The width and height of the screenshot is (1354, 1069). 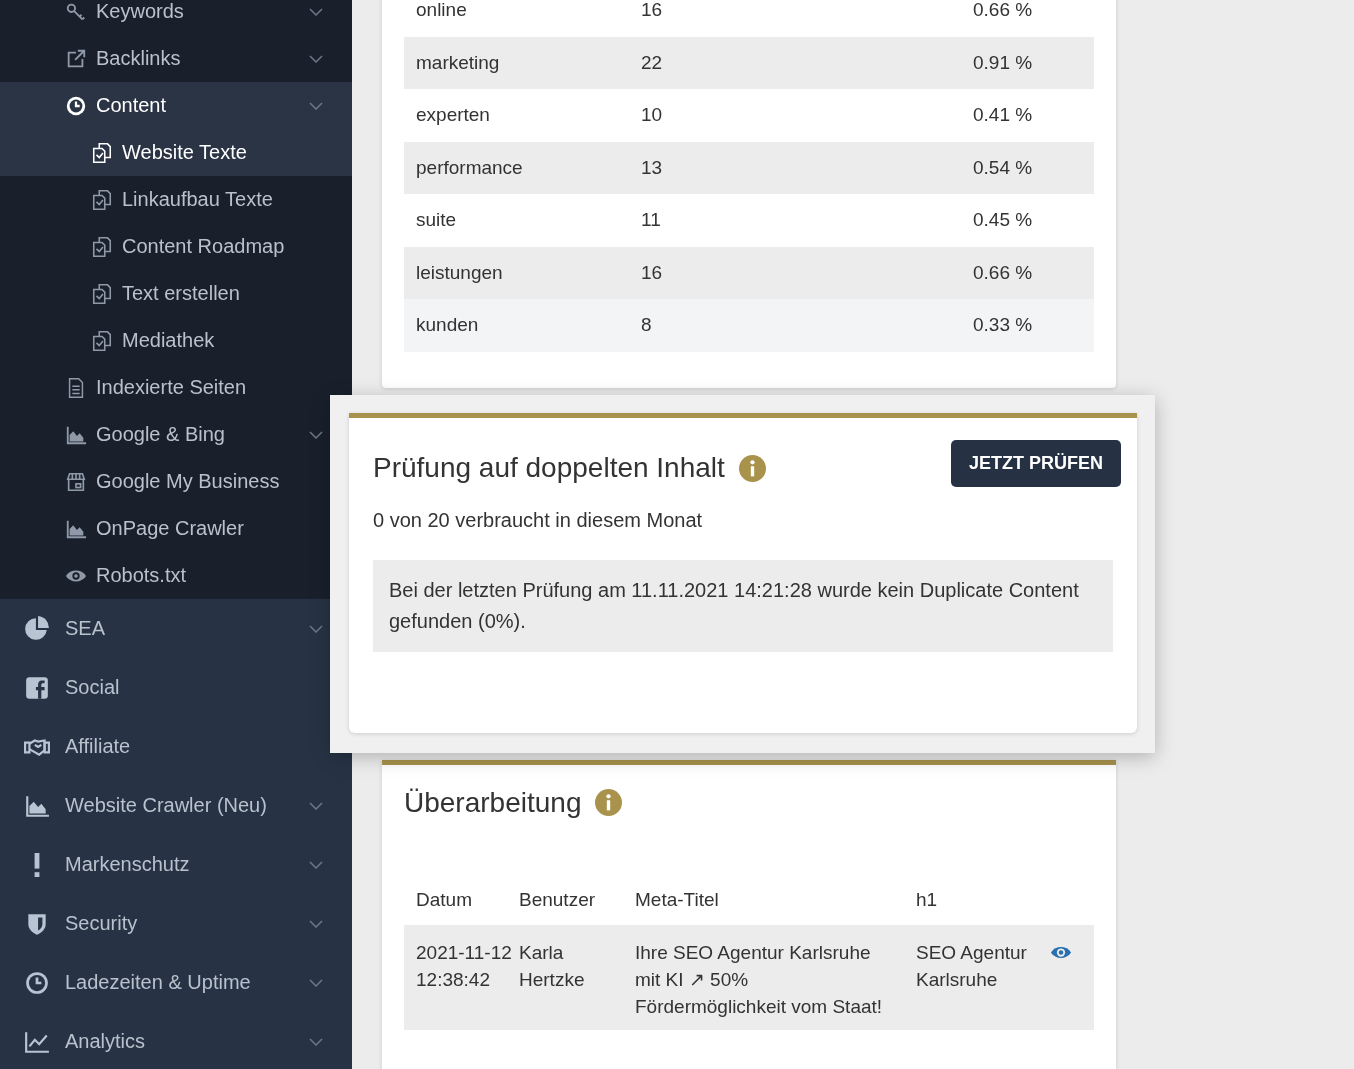 I want to click on sidebar-item: Text erstellen, so click(x=176, y=293).